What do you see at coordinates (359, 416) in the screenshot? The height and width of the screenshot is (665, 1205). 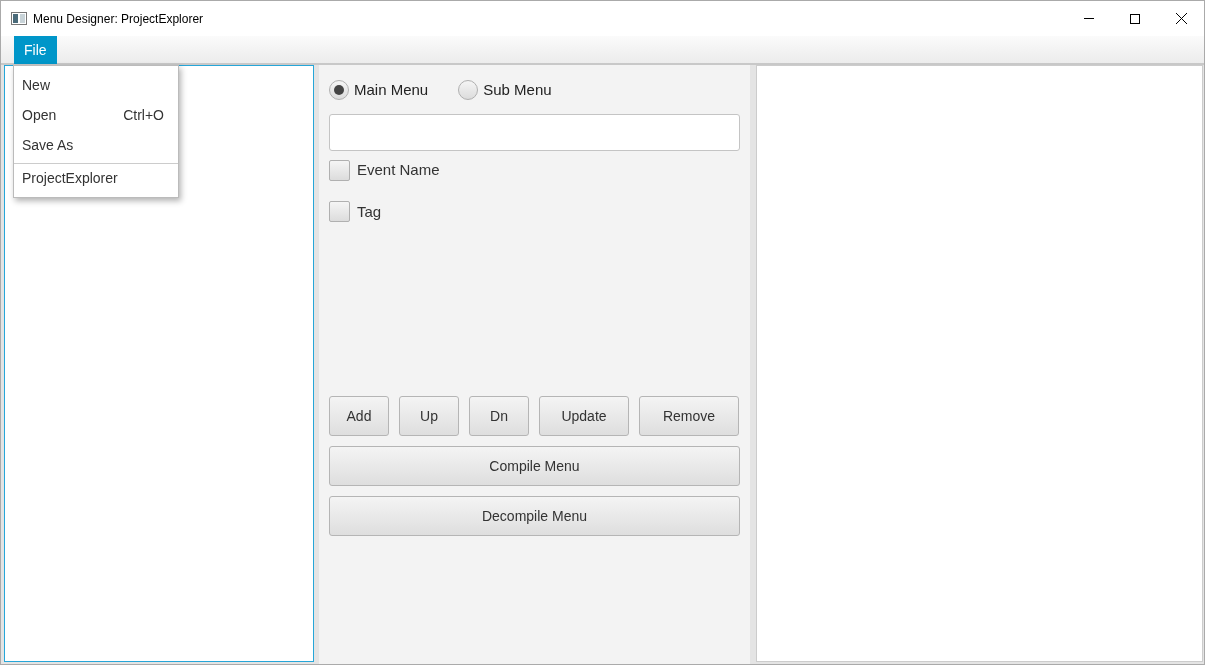 I see `action-button: Add` at bounding box center [359, 416].